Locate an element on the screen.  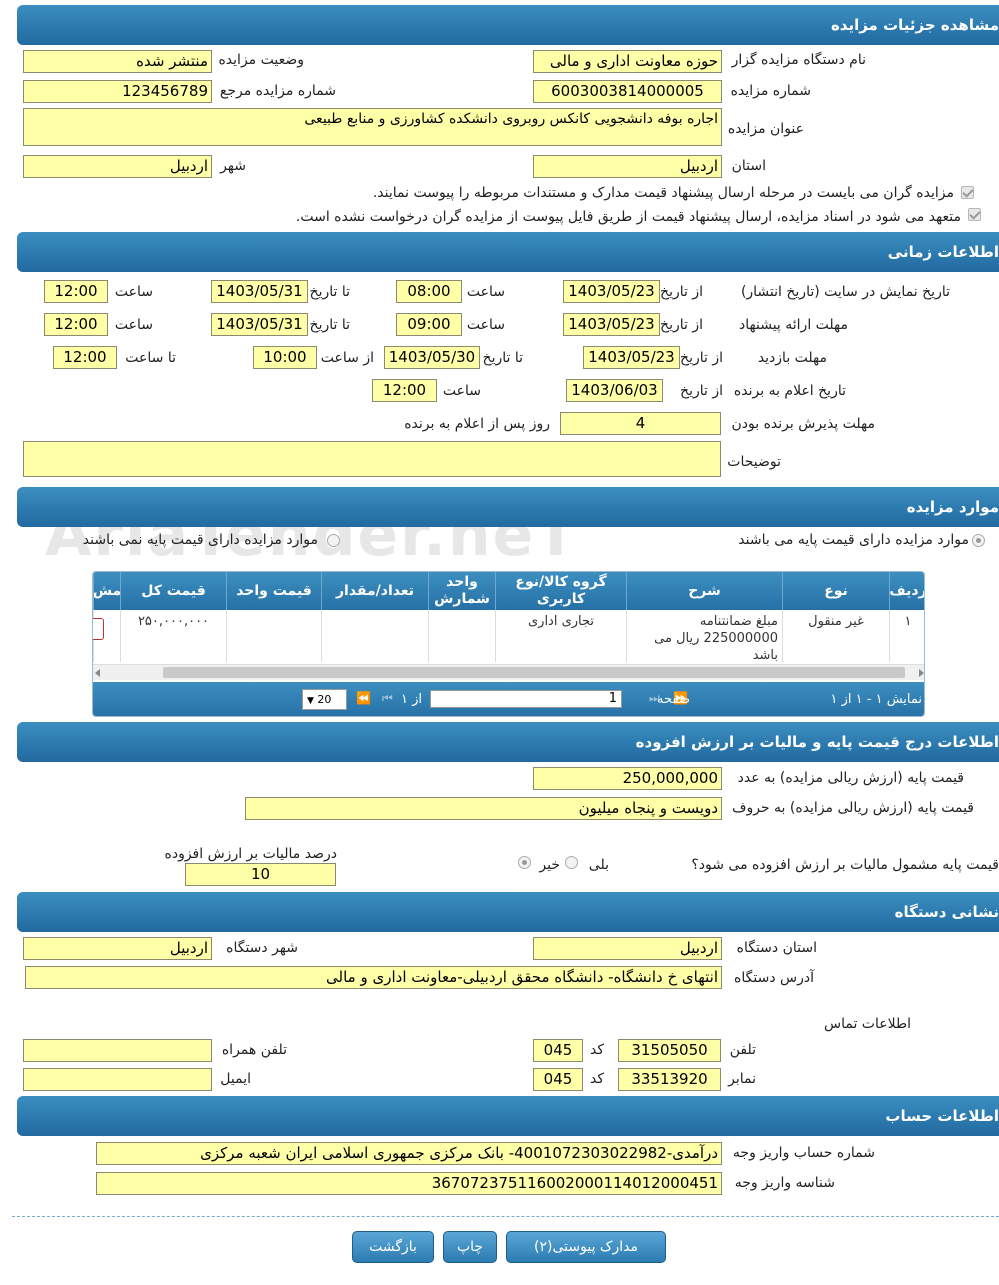
scroll-right-icon is located at coordinates (921, 673).